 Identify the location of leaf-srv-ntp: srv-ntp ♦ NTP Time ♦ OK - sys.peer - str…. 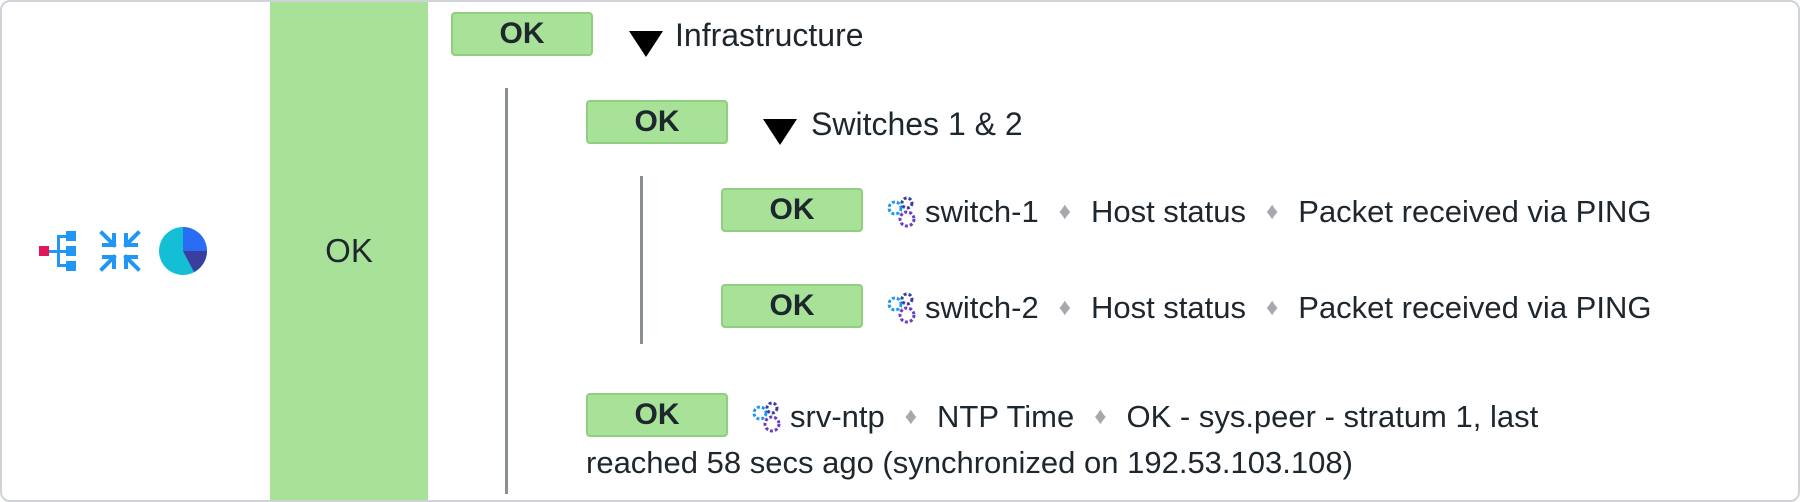
(1144, 417).